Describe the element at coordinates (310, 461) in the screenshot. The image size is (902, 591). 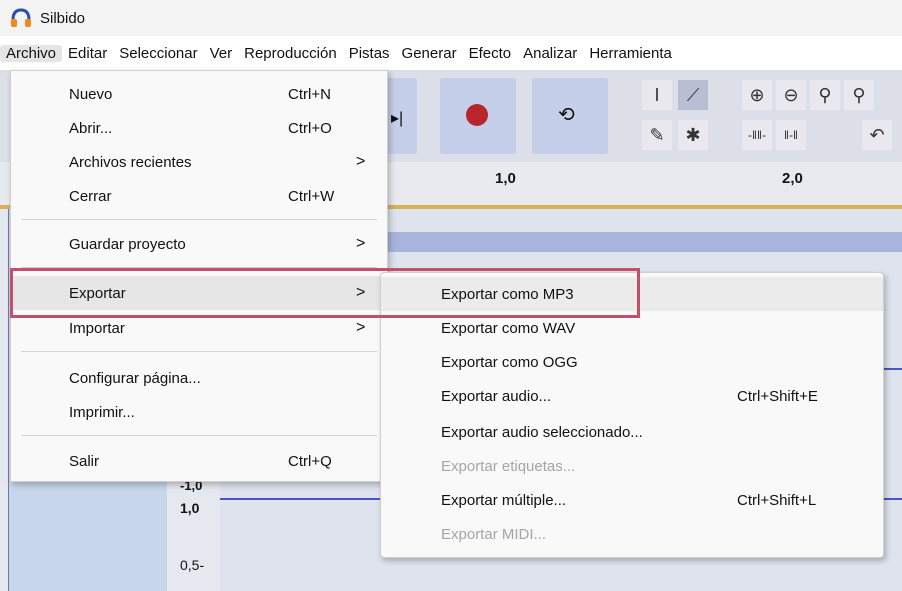
I see `shortcut-label: Ctrl+Q` at that location.